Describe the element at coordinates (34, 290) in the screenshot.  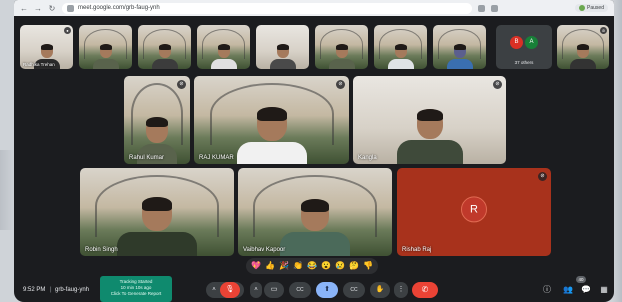
I see `meeting-time: 9:52 PM` at that location.